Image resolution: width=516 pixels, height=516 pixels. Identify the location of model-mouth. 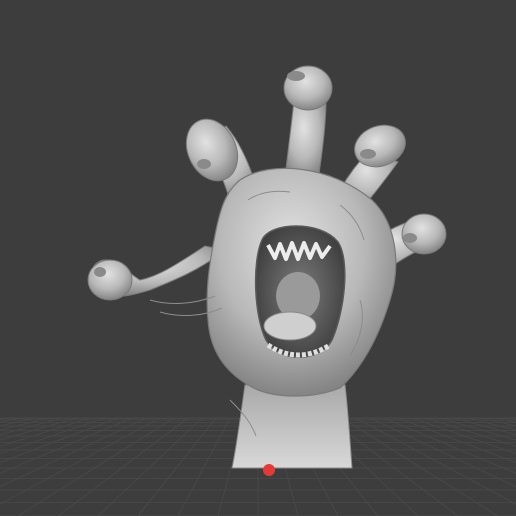
(300, 291).